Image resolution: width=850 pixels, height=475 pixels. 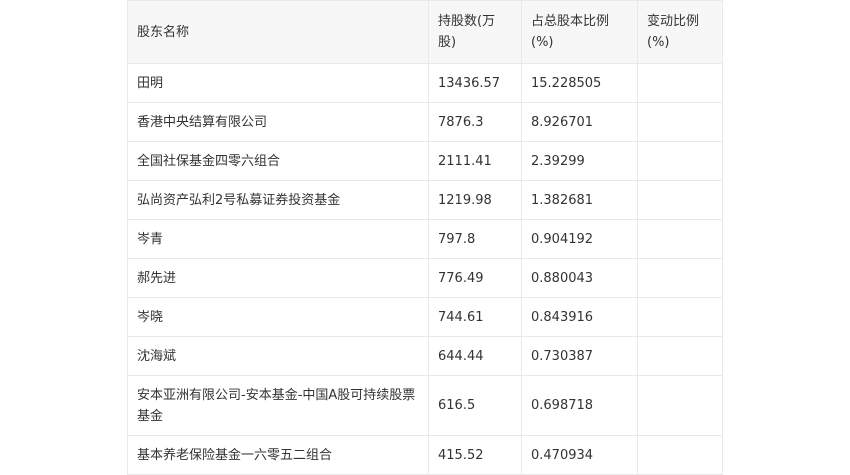 I want to click on header-shares: 持股数(万股), so click(x=475, y=32).